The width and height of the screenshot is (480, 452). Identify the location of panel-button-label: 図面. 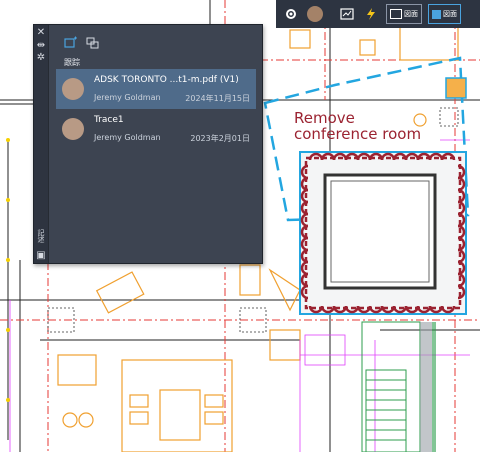
(450, 14).